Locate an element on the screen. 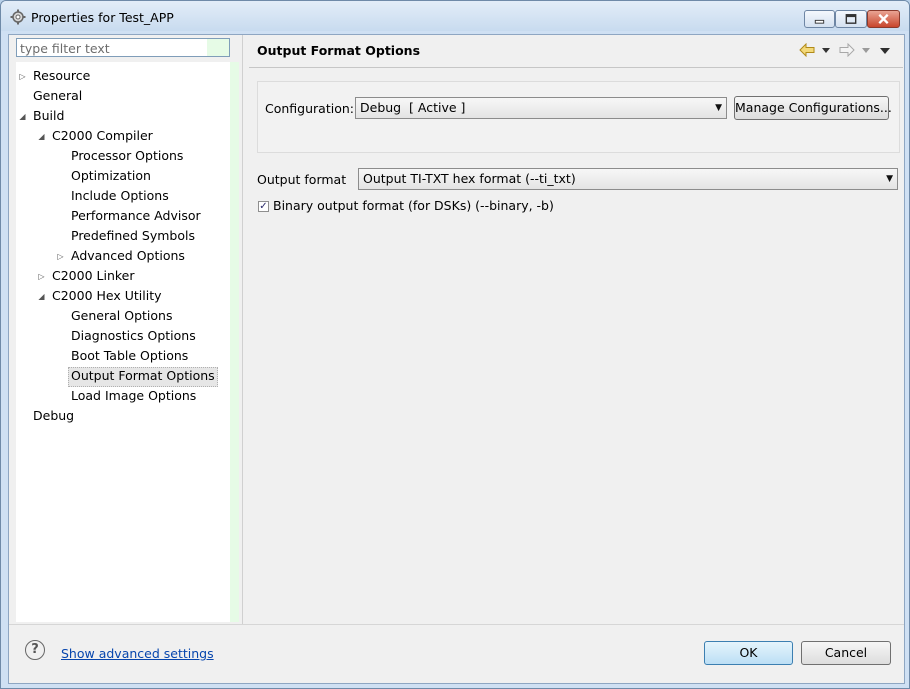  tree-item: Advanced Options is located at coordinates (128, 256).